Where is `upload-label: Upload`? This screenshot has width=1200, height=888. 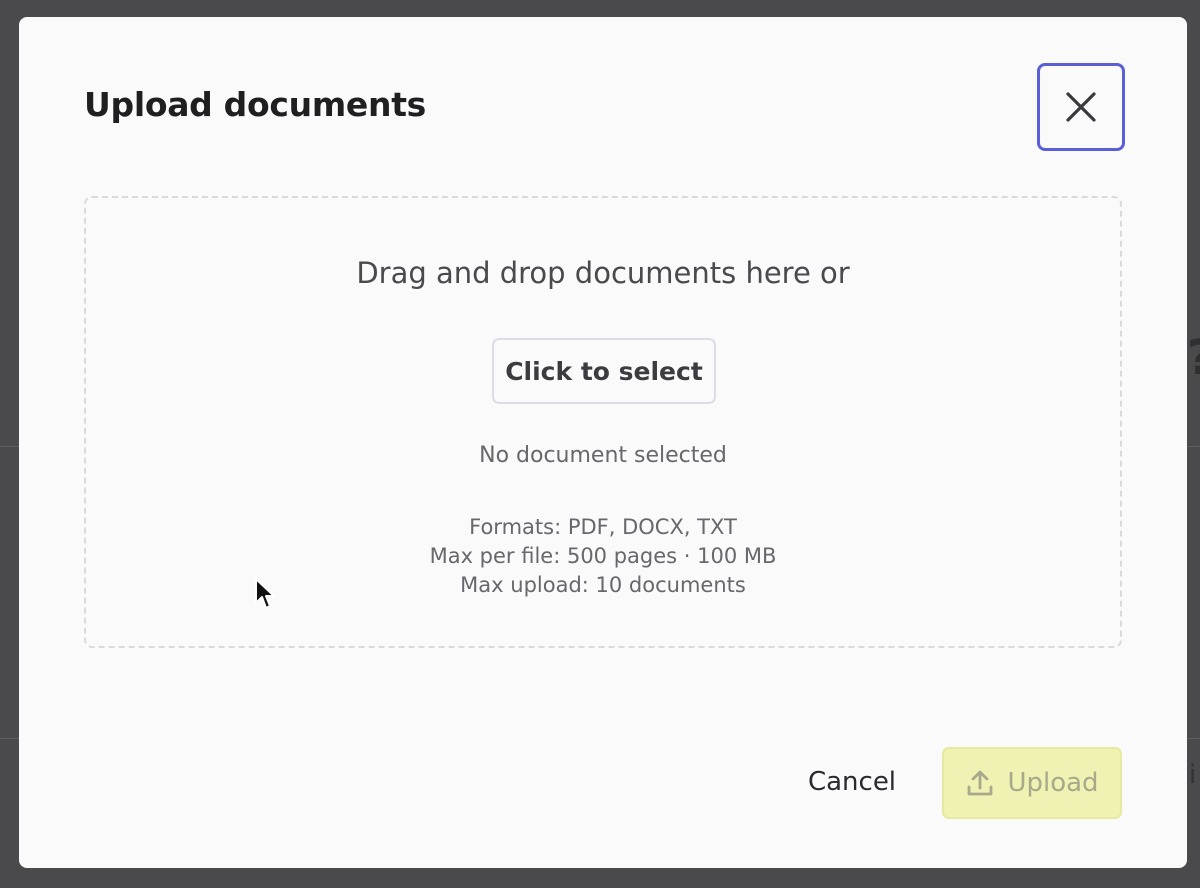
upload-label: Upload is located at coordinates (1053, 783).